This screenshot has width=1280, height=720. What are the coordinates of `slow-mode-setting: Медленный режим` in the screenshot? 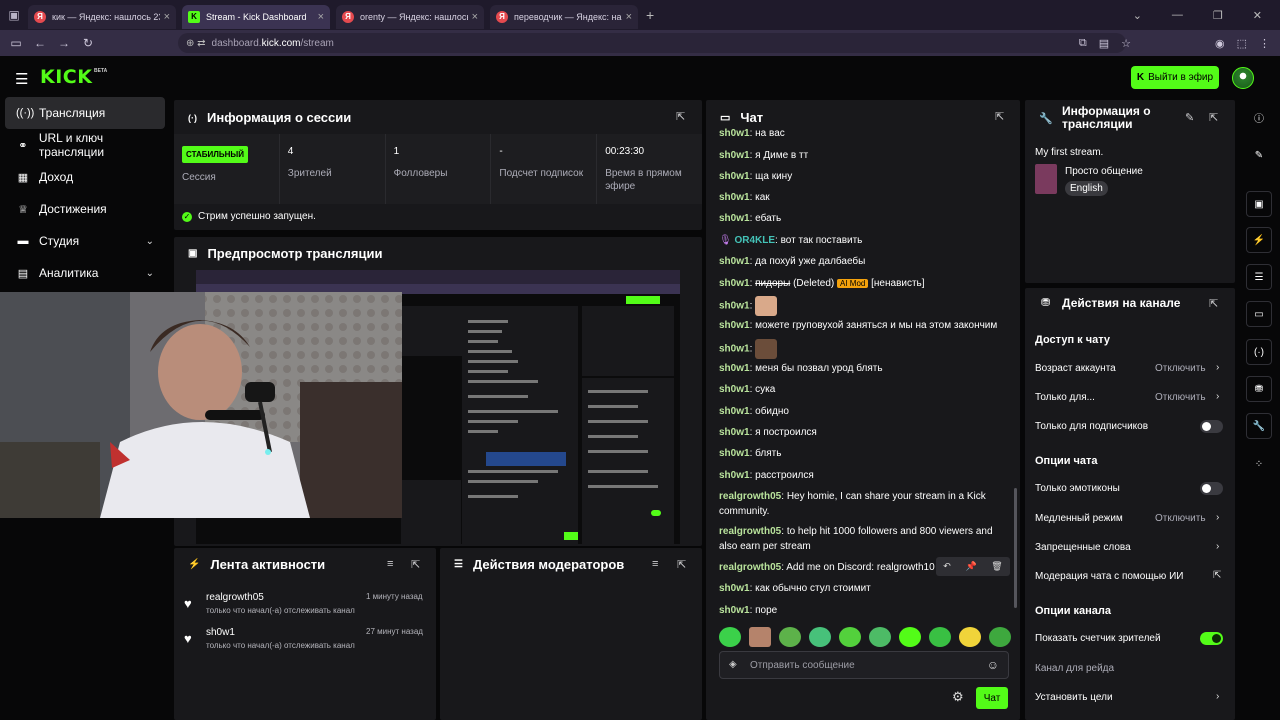 It's located at (1079, 518).